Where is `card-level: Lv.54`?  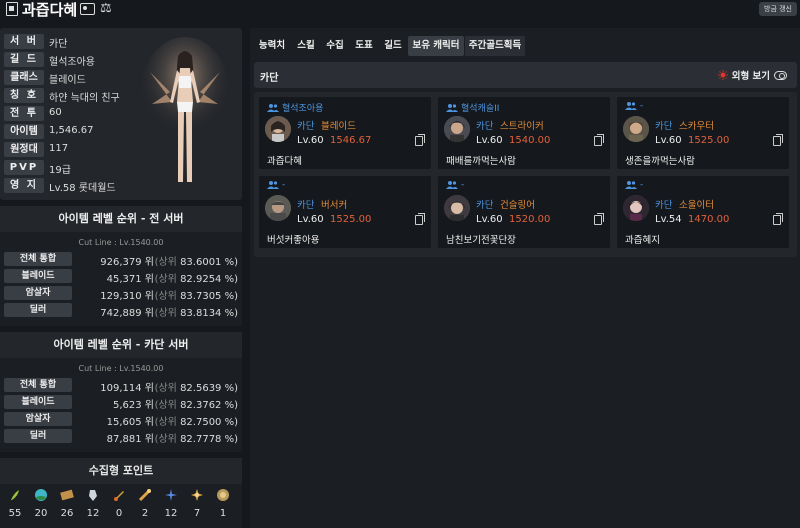 card-level: Lv.54 is located at coordinates (668, 219).